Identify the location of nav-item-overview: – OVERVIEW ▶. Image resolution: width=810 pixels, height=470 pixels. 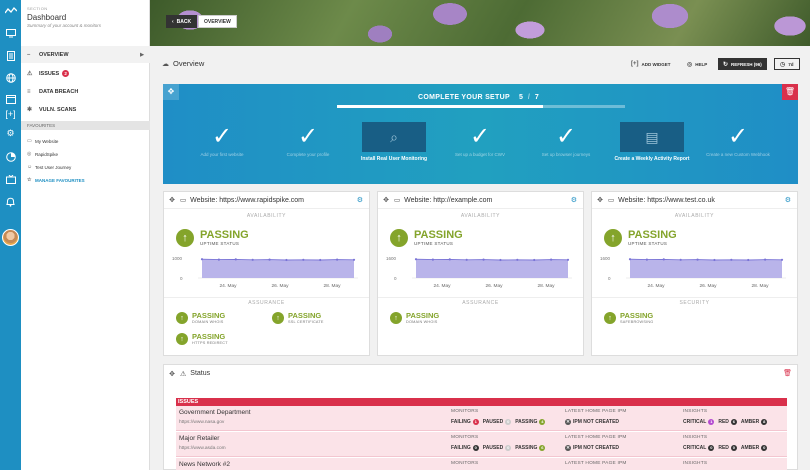
(85, 54).